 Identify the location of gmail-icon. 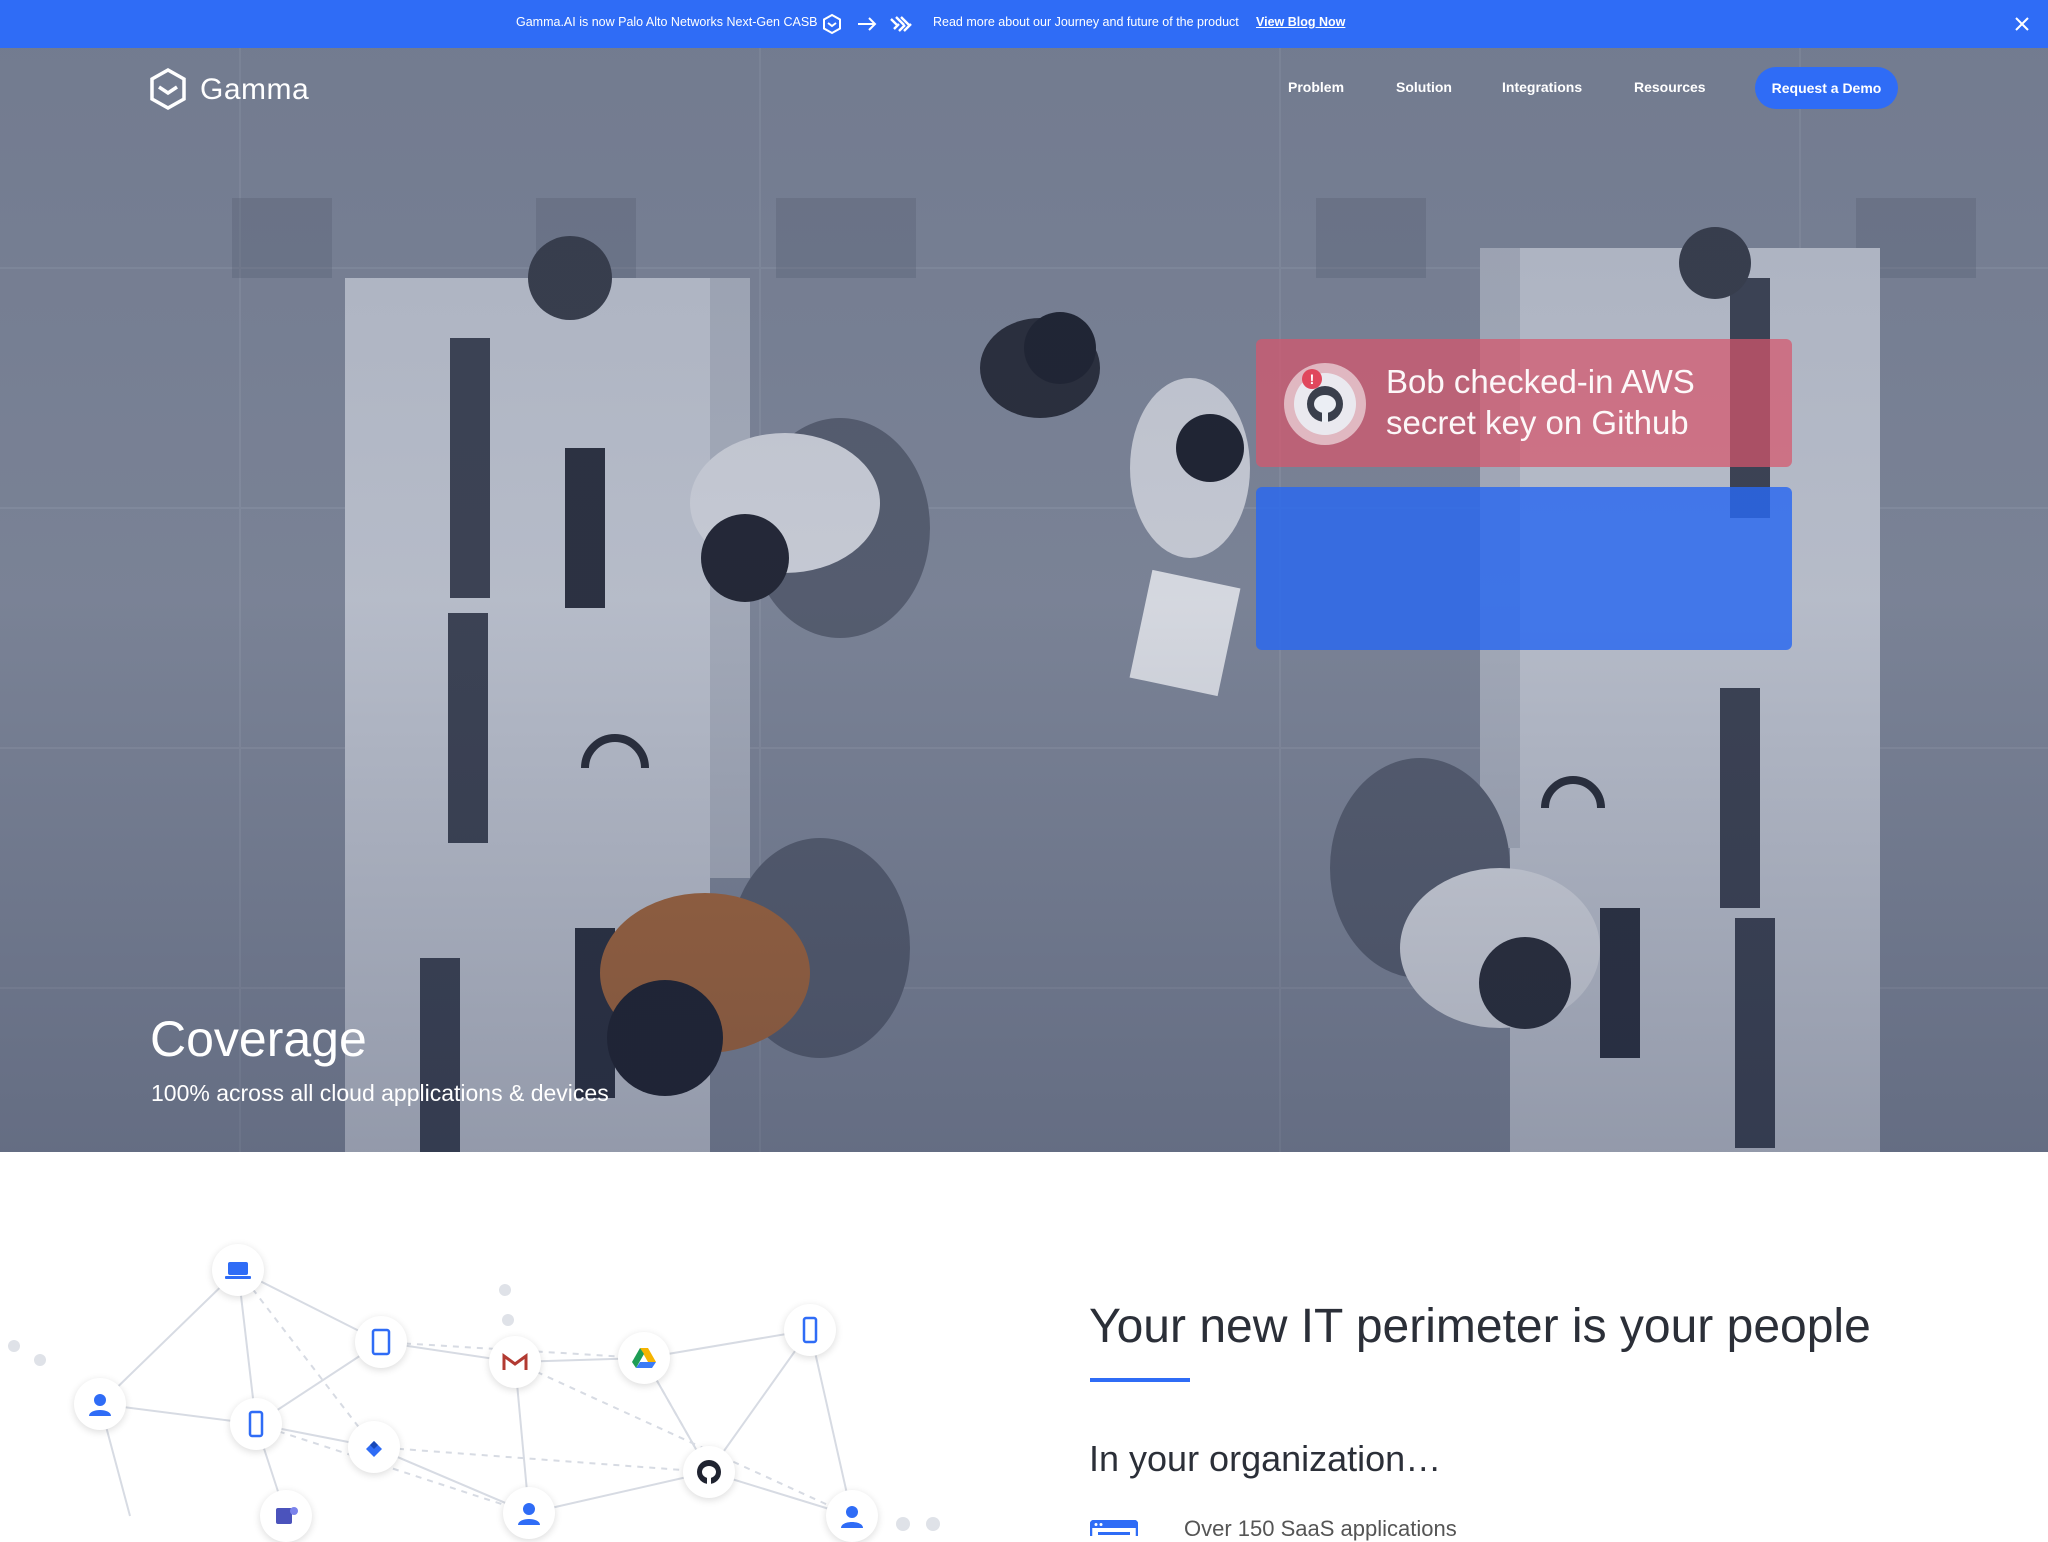
(515, 1361).